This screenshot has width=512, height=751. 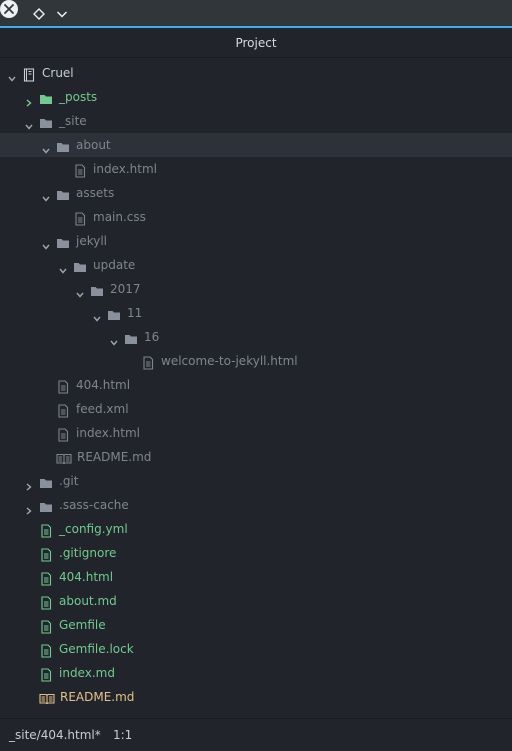 I want to click on tree-folder-row: update, so click(x=256, y=265).